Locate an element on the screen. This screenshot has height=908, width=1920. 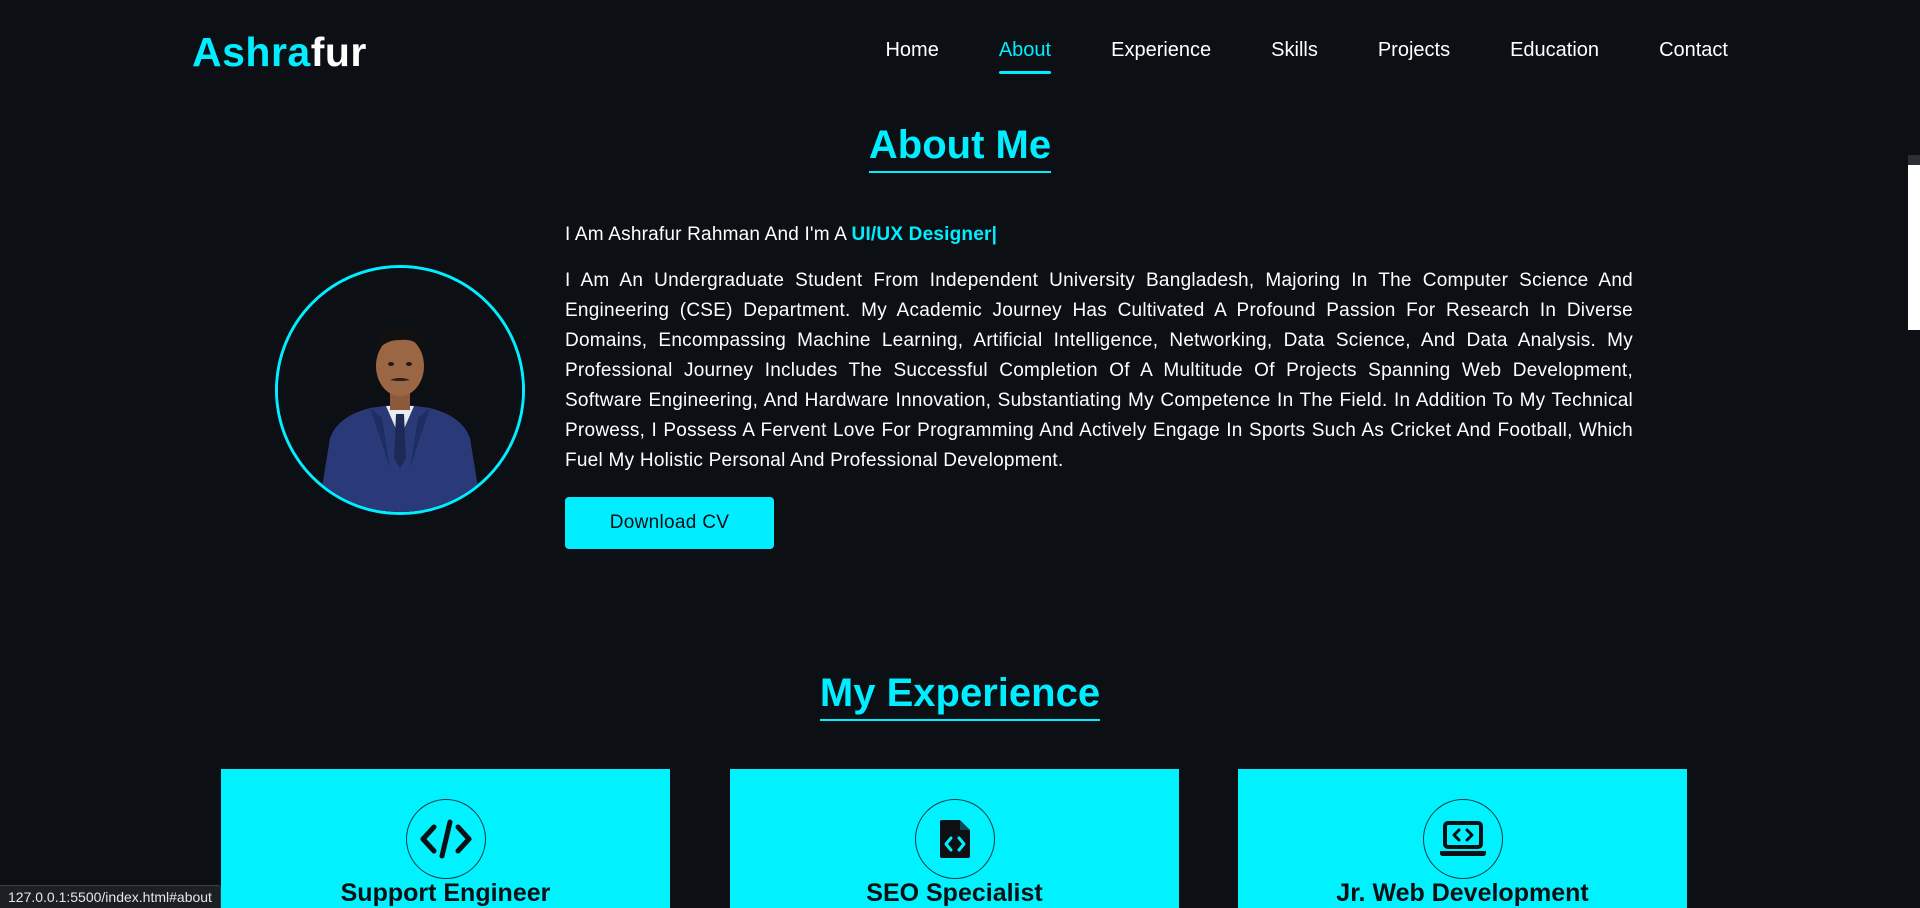
nav-skills: Skills is located at coordinates (1294, 50).